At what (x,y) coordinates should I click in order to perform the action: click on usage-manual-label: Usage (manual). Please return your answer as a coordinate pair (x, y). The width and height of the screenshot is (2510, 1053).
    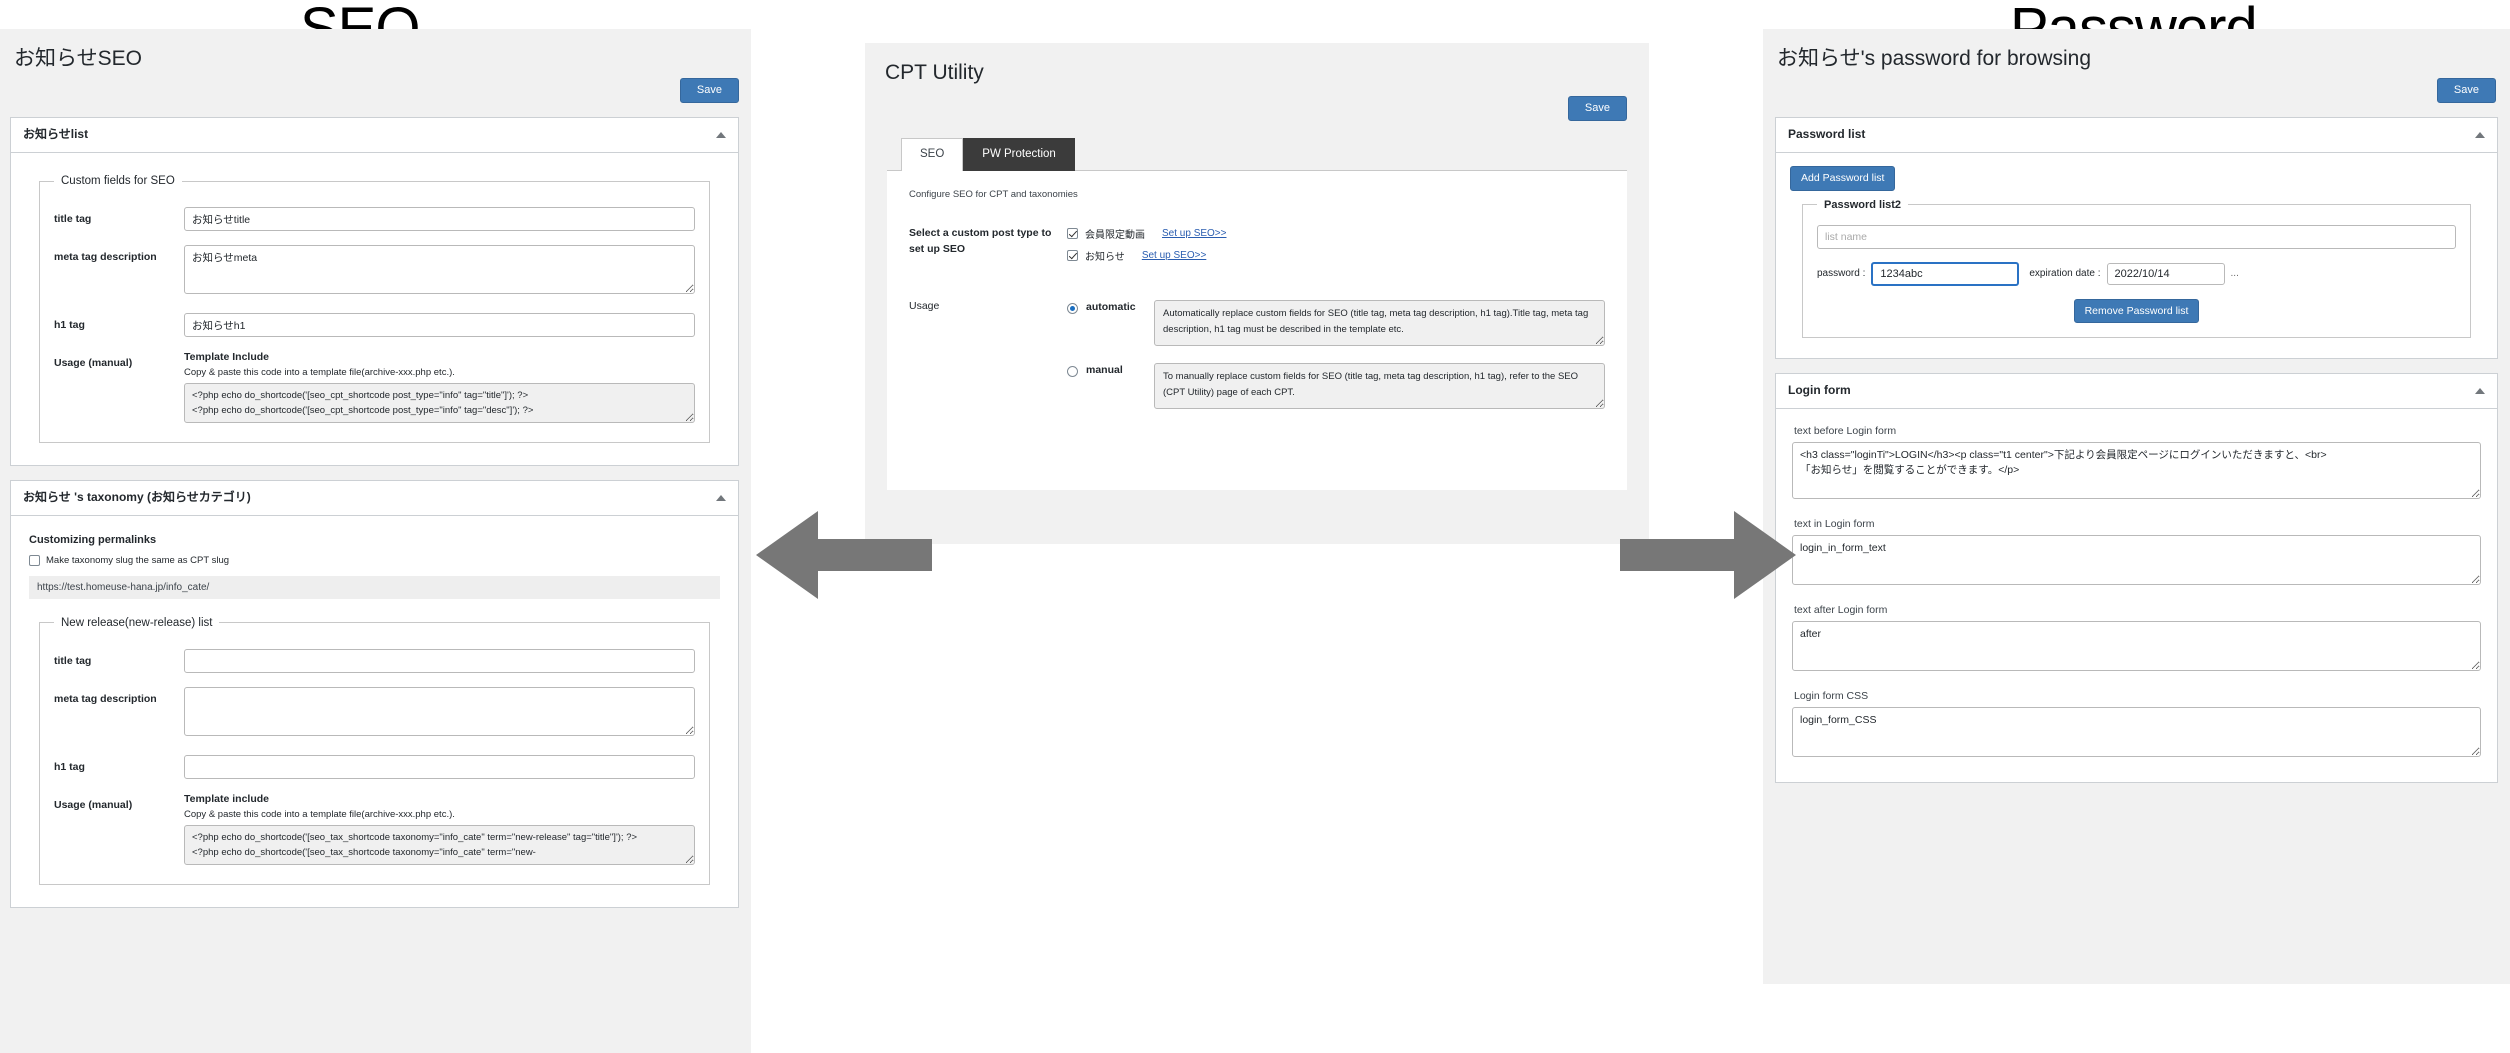
    Looking at the image, I should click on (93, 363).